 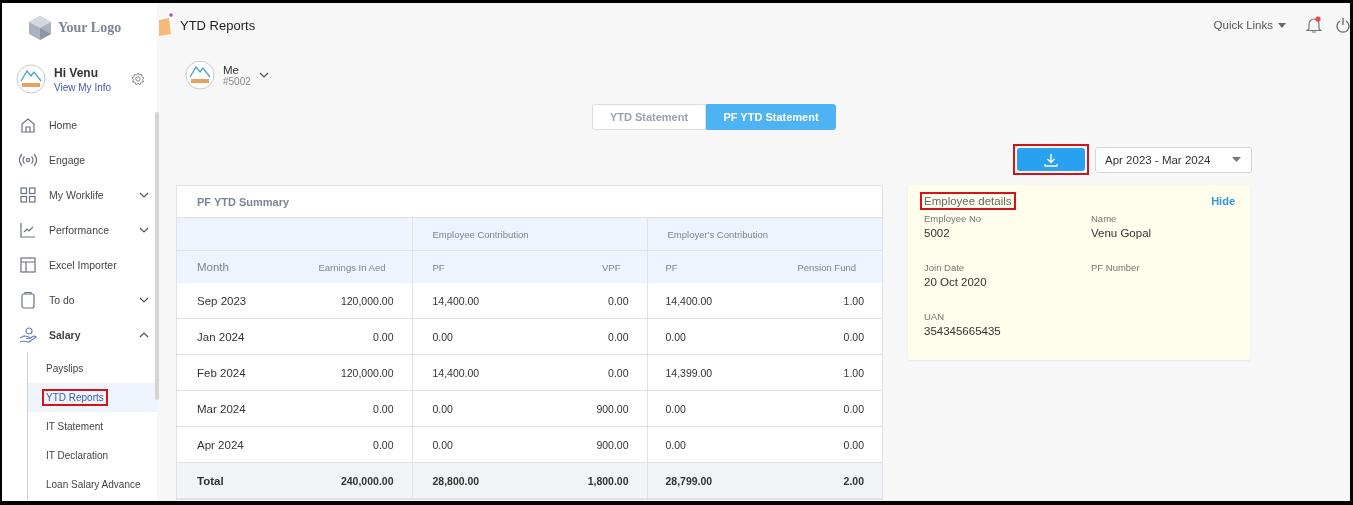 What do you see at coordinates (236, 480) in the screenshot?
I see `table-cell: Total` at bounding box center [236, 480].